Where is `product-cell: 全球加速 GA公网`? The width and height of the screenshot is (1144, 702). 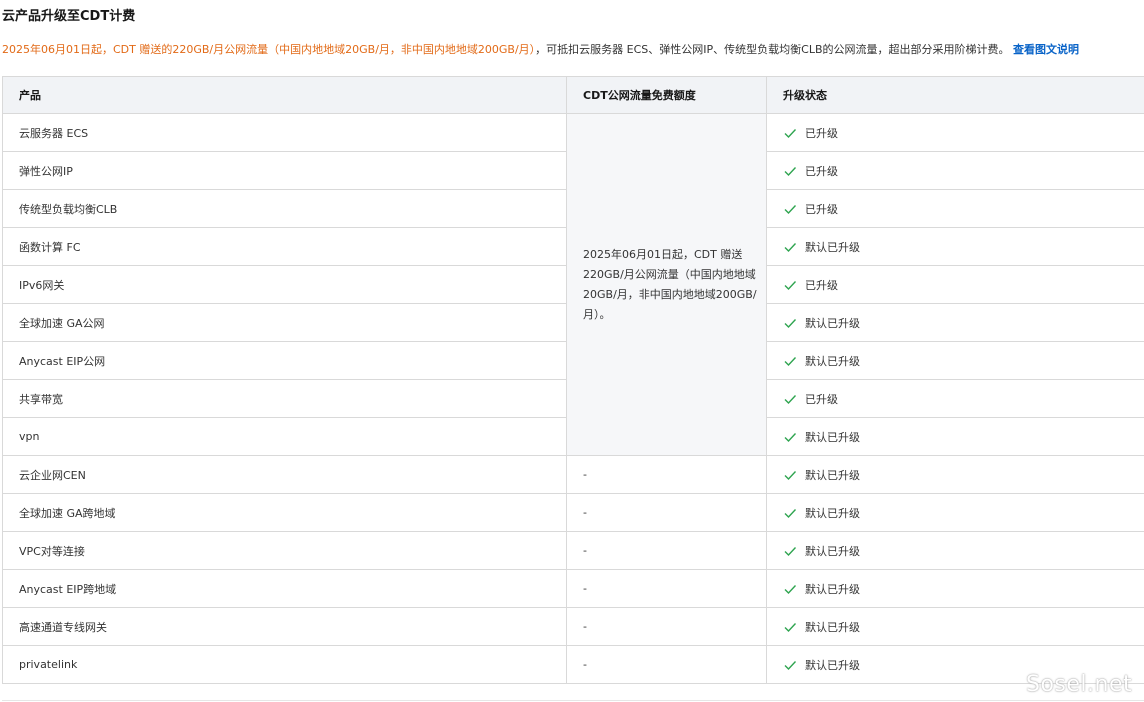
product-cell: 全球加速 GA公网 is located at coordinates (284, 322).